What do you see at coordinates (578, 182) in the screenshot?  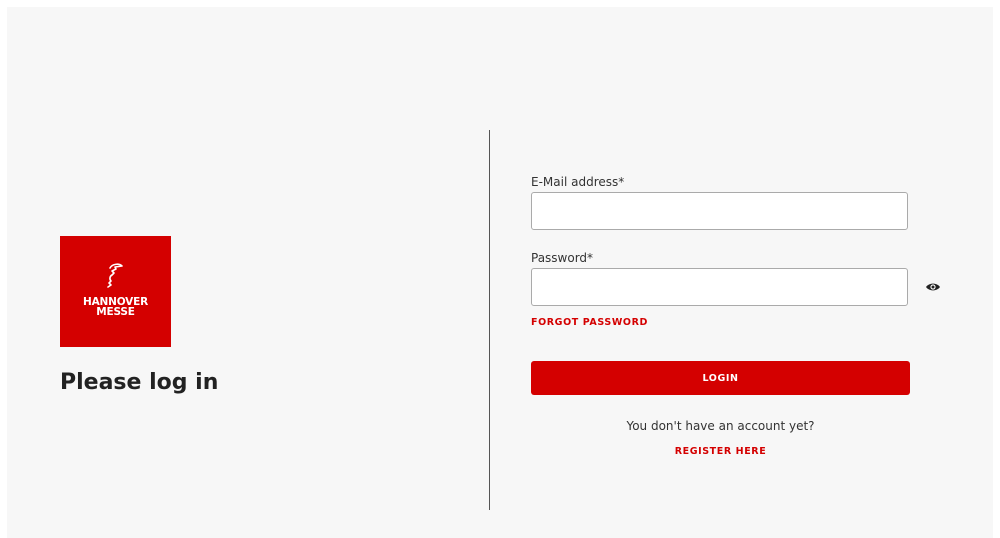 I see `email-label: E-Mail address*` at bounding box center [578, 182].